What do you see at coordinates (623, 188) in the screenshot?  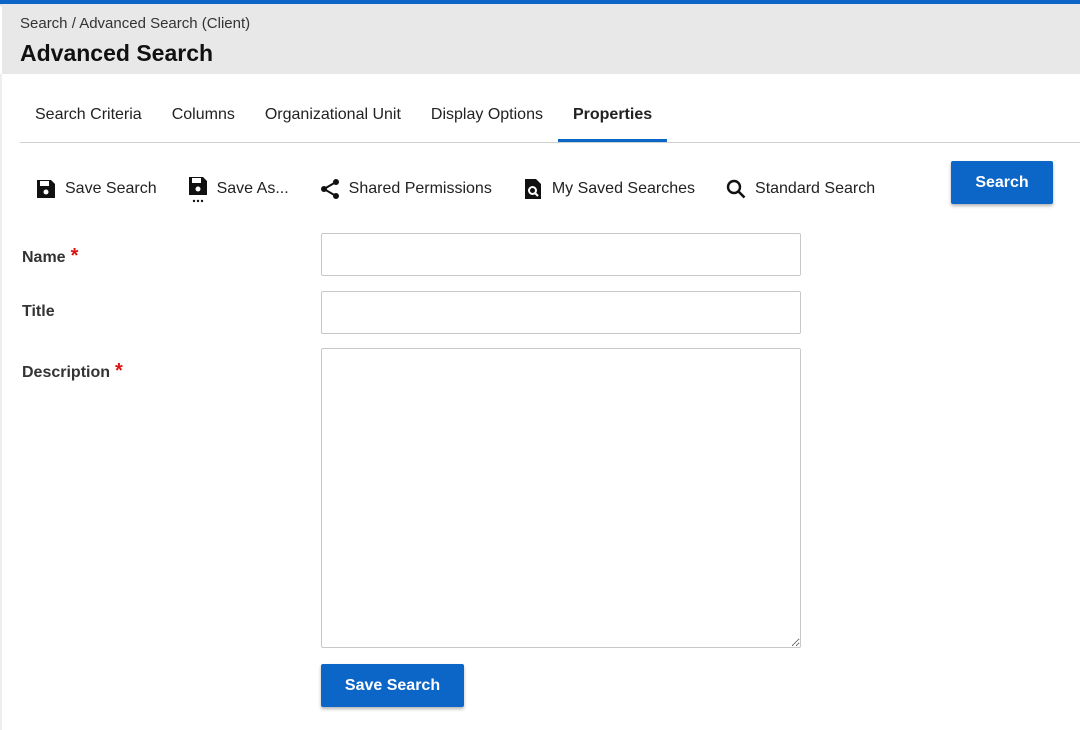 I see `my-saved-searches-label: My Saved Searches` at bounding box center [623, 188].